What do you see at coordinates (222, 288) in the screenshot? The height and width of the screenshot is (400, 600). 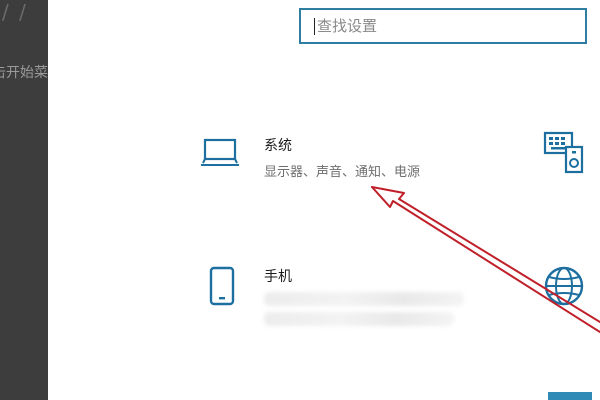 I see `phone-icon` at bounding box center [222, 288].